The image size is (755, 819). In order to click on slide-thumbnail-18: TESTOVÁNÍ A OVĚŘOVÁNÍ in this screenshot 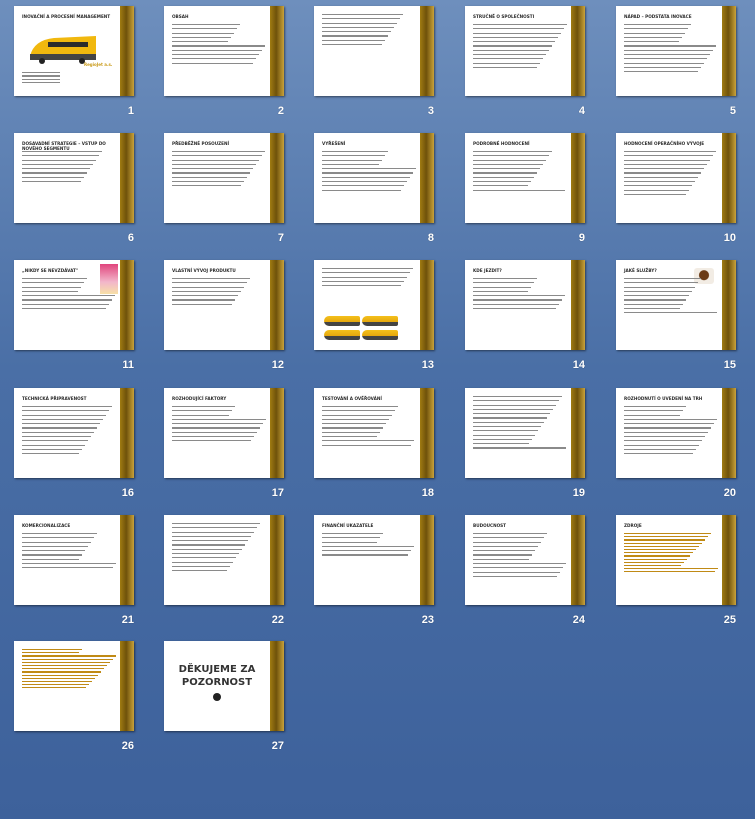, I will do `click(374, 433)`.